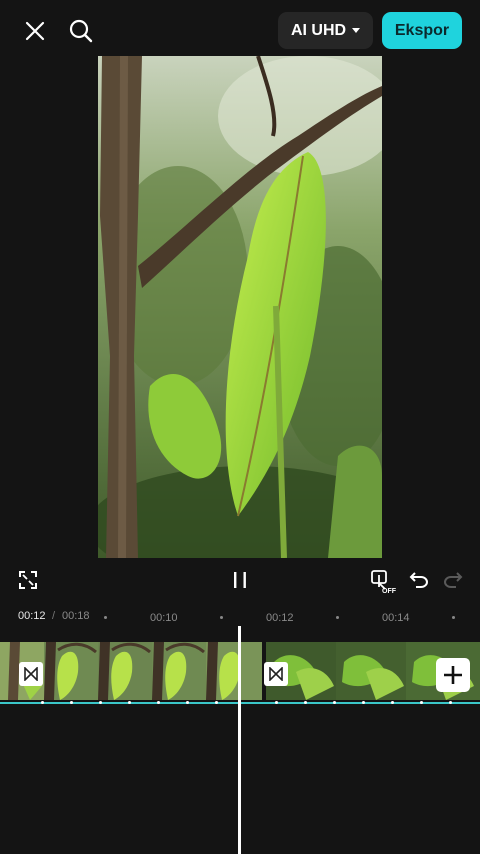 This screenshot has height=854, width=480. I want to click on ruler-tick: 00:12, so click(280, 618).